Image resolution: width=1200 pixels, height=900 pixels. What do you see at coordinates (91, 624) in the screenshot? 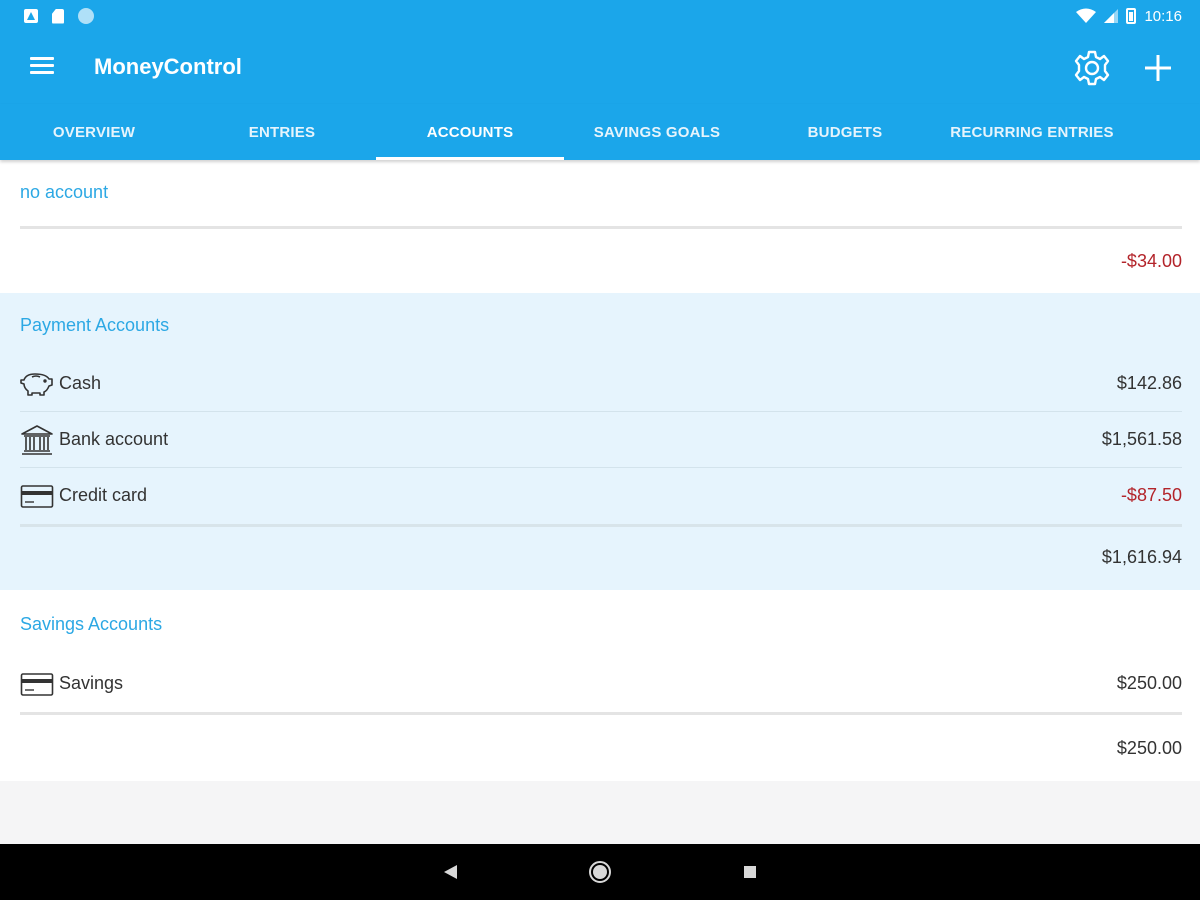
I see `section-title-savings-accounts: Savings Accounts` at bounding box center [91, 624].